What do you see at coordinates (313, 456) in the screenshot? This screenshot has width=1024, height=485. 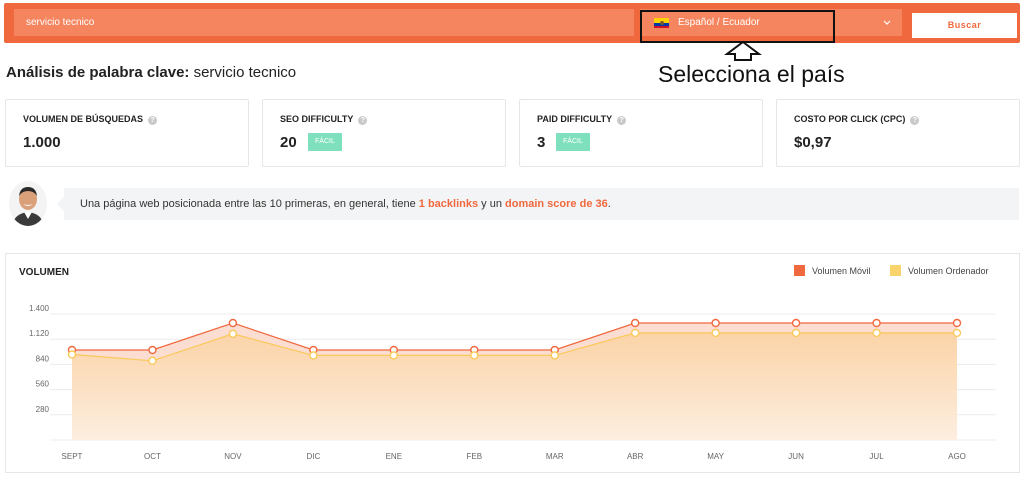 I see `x-tick-label: DIC` at bounding box center [313, 456].